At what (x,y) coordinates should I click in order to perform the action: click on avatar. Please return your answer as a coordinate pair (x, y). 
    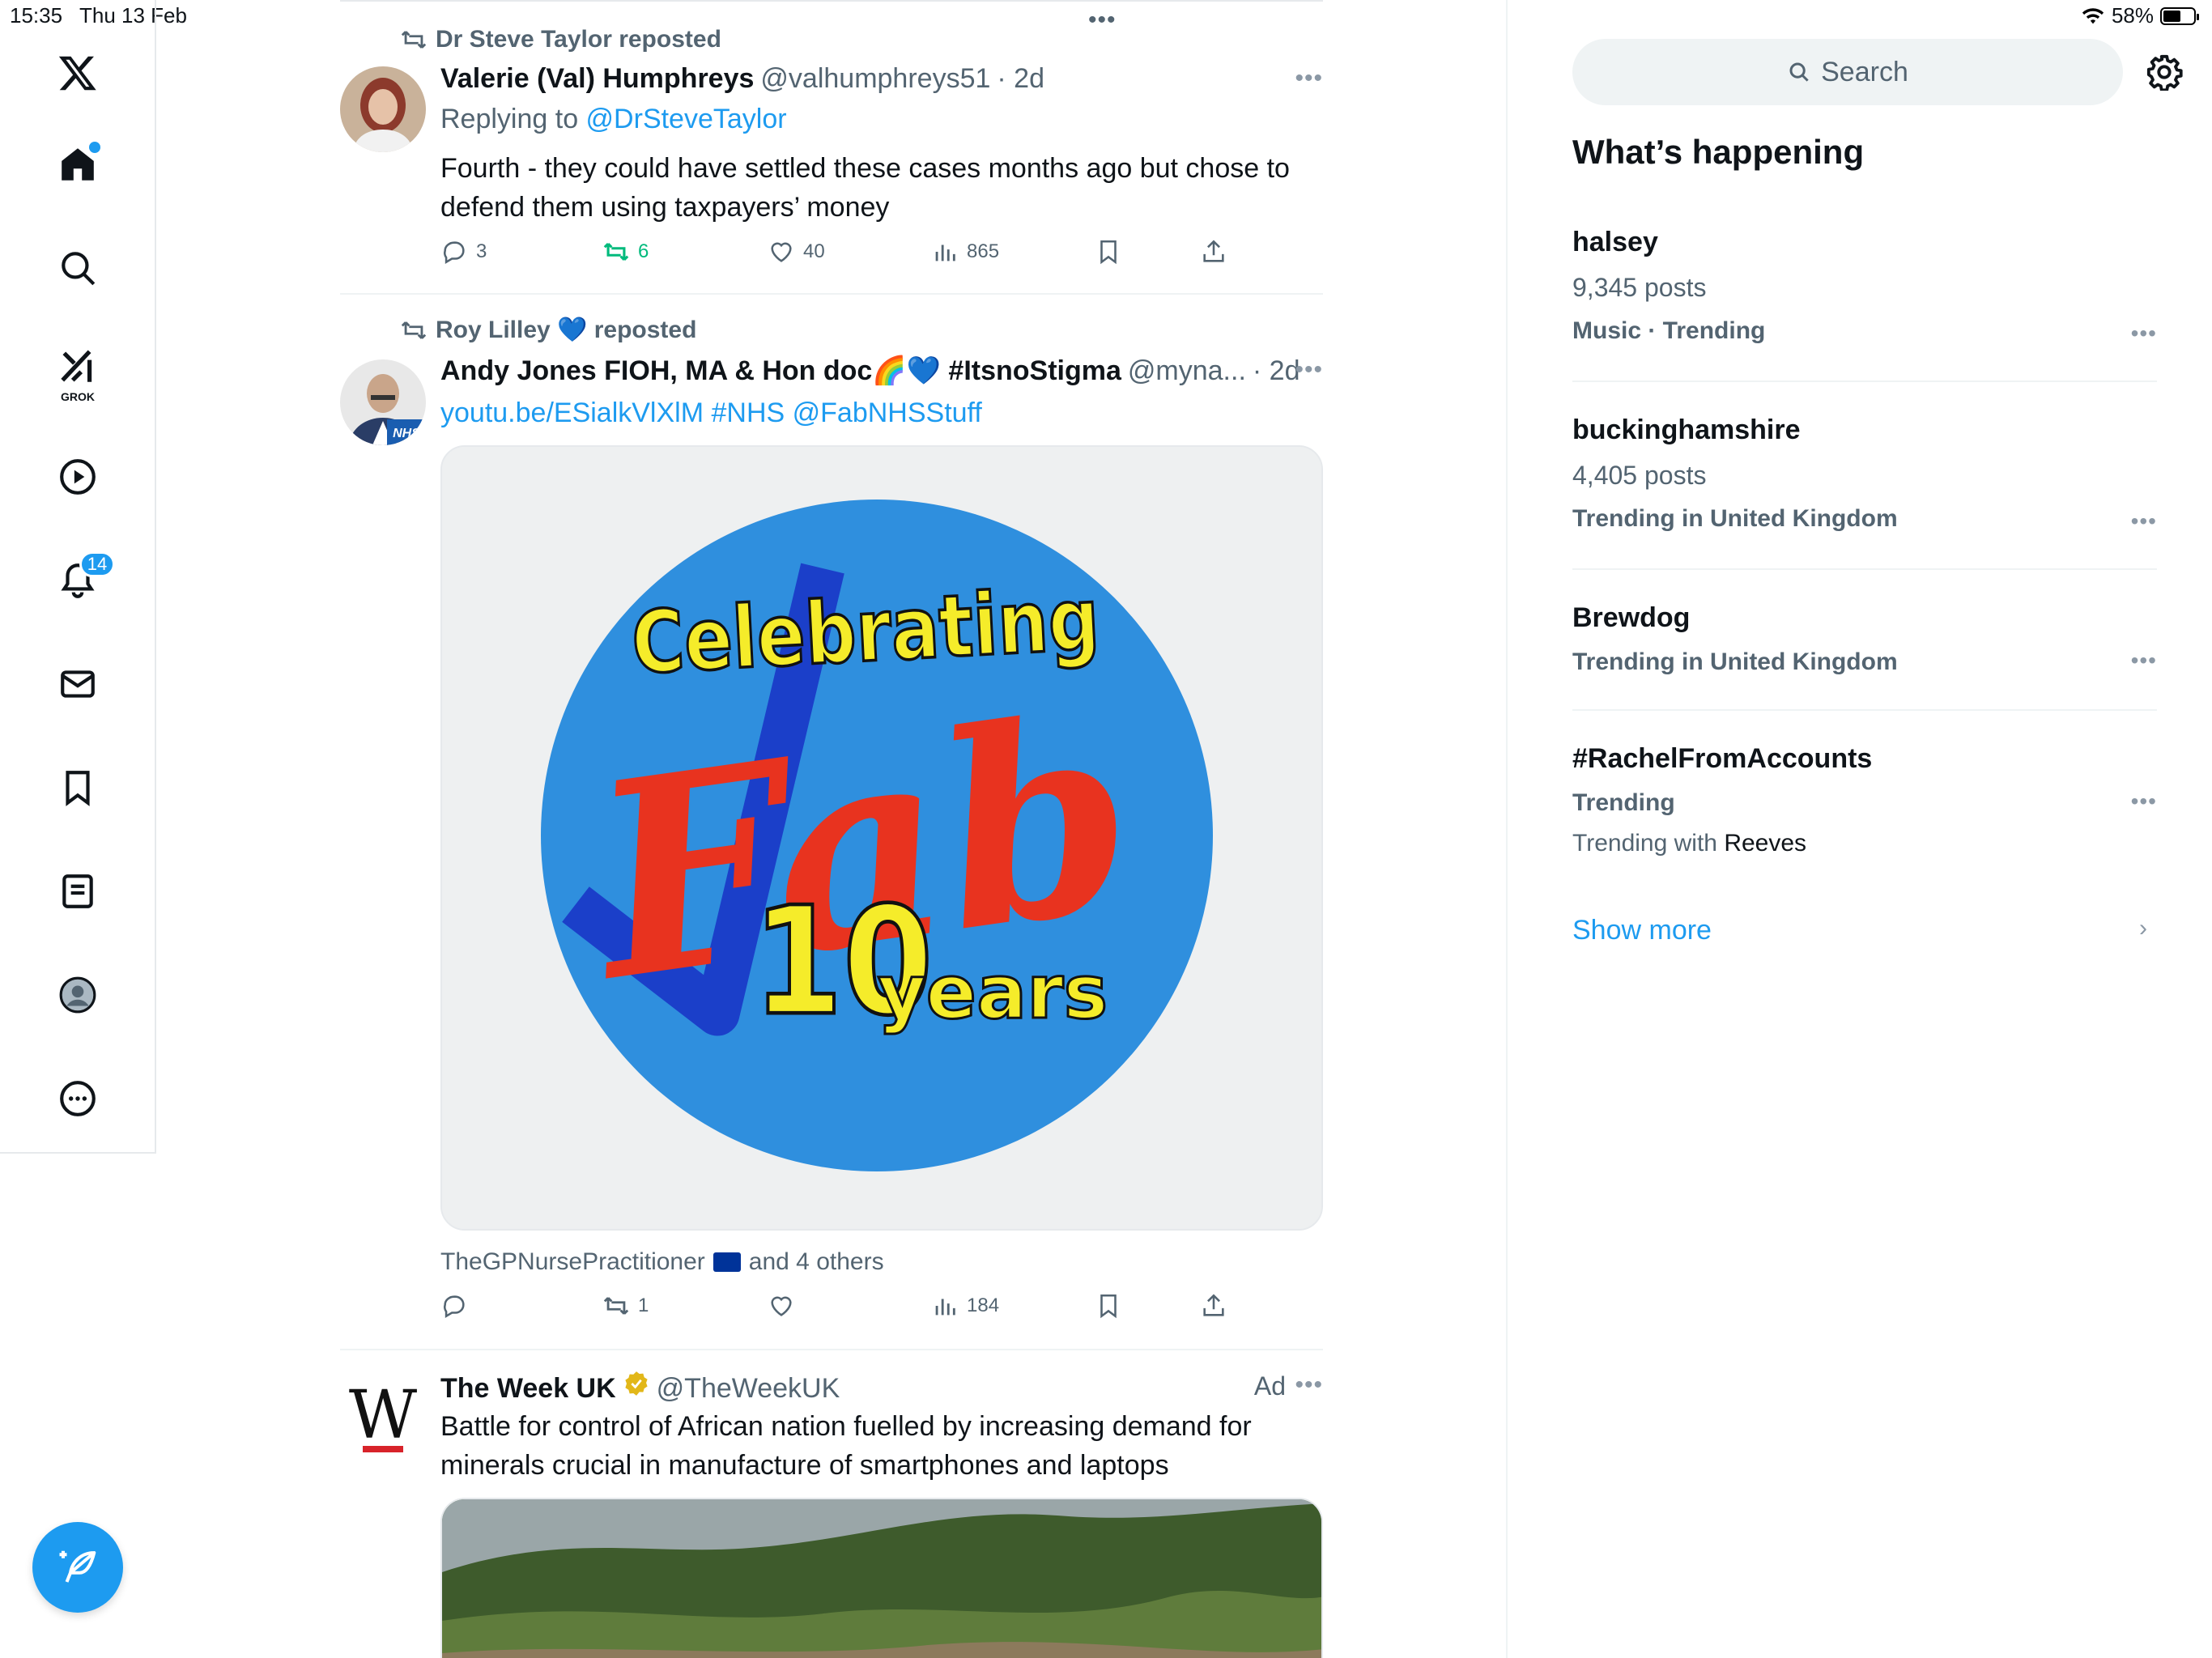
    Looking at the image, I should click on (383, 109).